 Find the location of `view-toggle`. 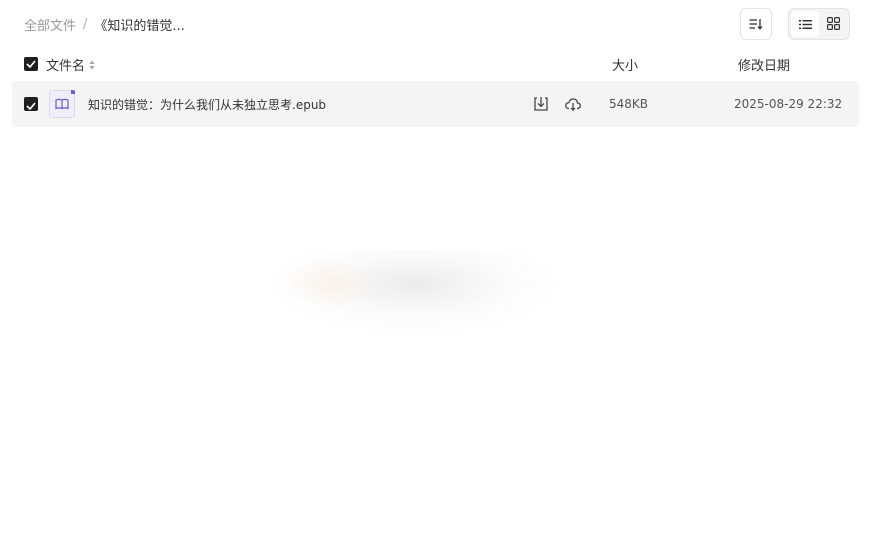

view-toggle is located at coordinates (819, 24).